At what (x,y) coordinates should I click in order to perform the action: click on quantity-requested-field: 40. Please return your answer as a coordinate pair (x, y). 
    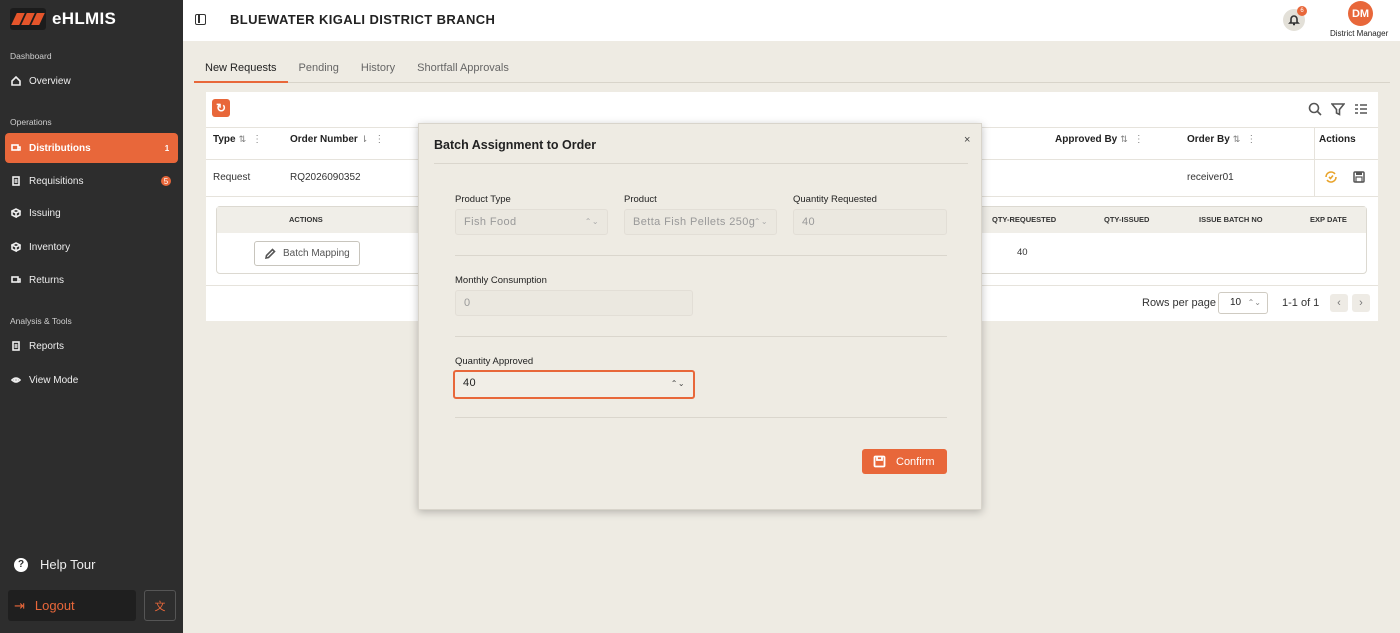
    Looking at the image, I should click on (870, 222).